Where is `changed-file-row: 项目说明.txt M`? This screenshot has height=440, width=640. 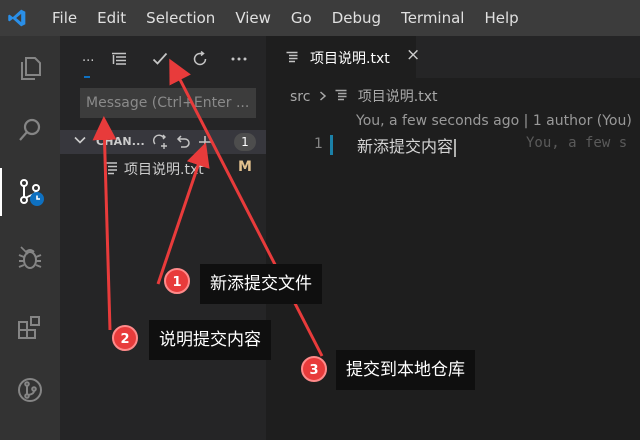
changed-file-row: 项目说明.txt M is located at coordinates (163, 168).